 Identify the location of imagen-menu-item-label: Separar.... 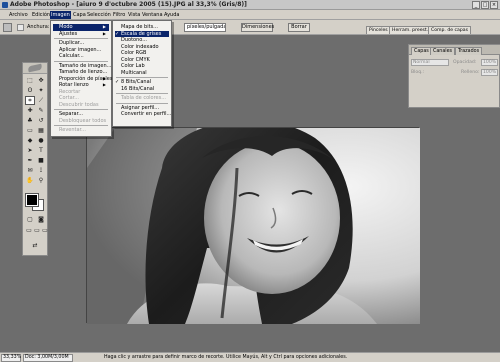
(71, 114).